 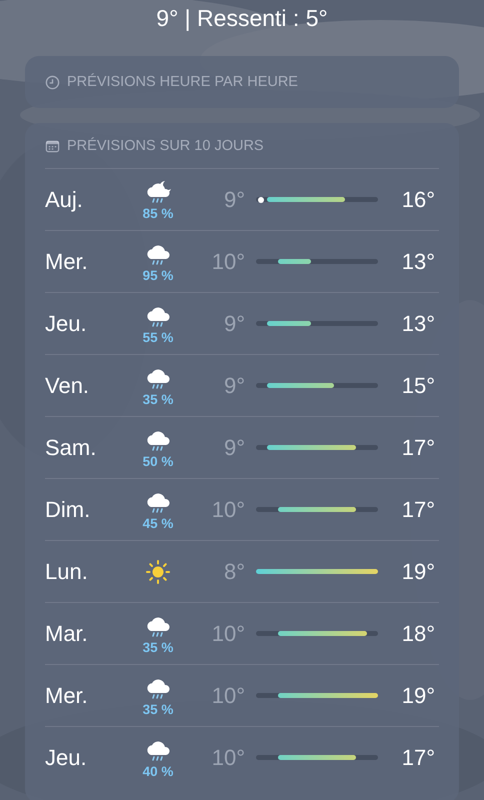 I want to click on precipitation-chance: 45 %, so click(x=158, y=523).